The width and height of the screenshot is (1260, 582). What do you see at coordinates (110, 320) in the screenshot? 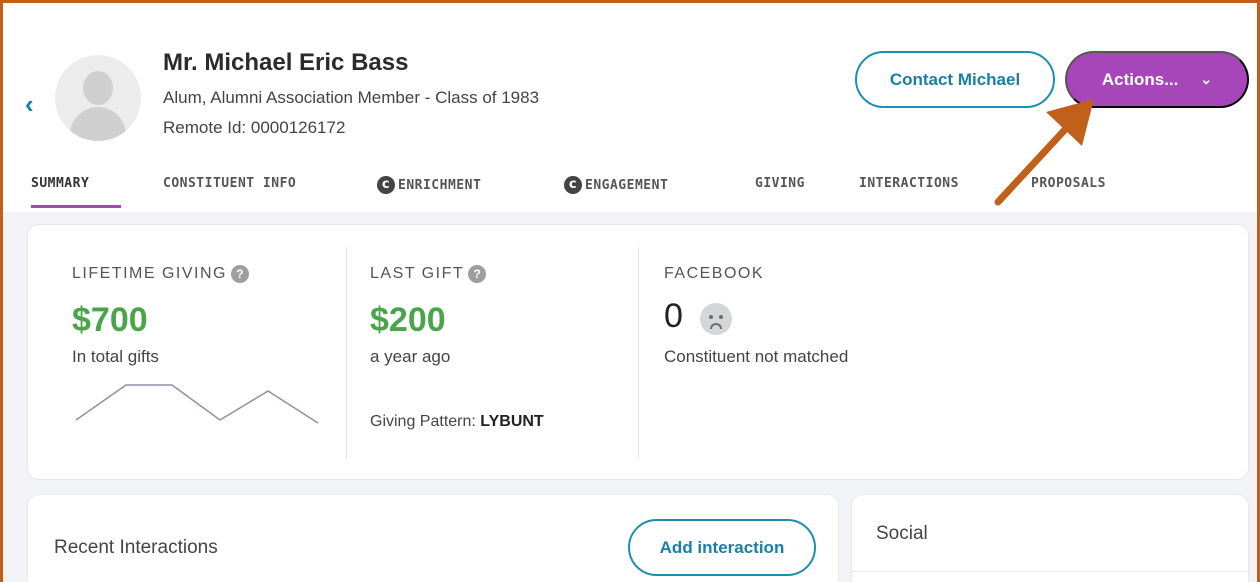
I see `lifetime-giving-value: $700` at bounding box center [110, 320].